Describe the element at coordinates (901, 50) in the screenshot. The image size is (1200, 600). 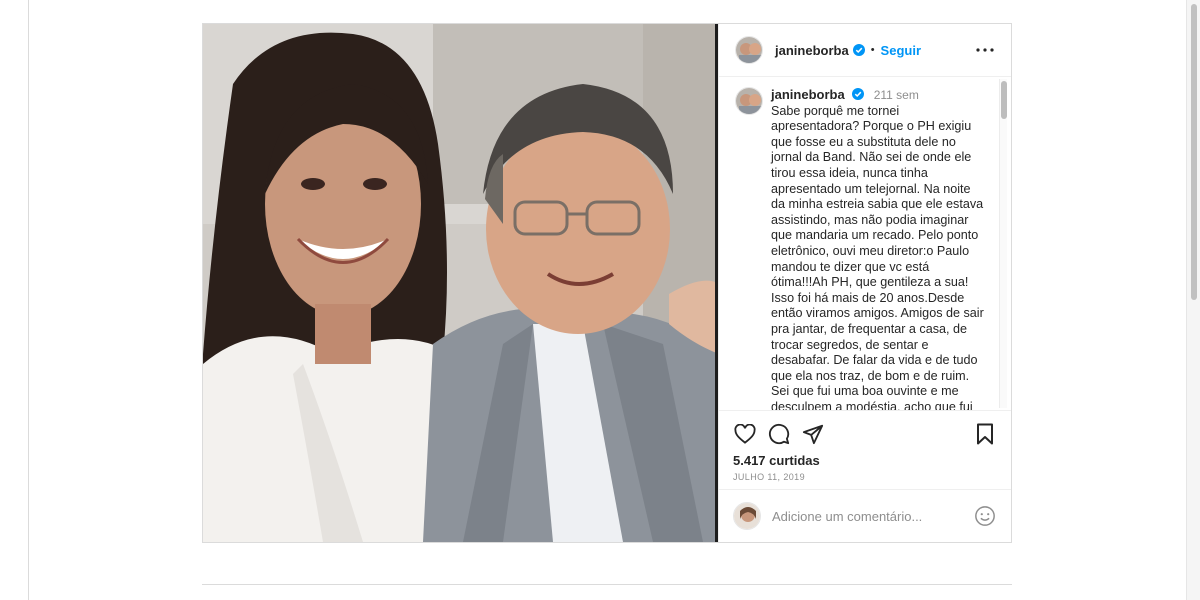
I see `follow-button: Seguir` at that location.